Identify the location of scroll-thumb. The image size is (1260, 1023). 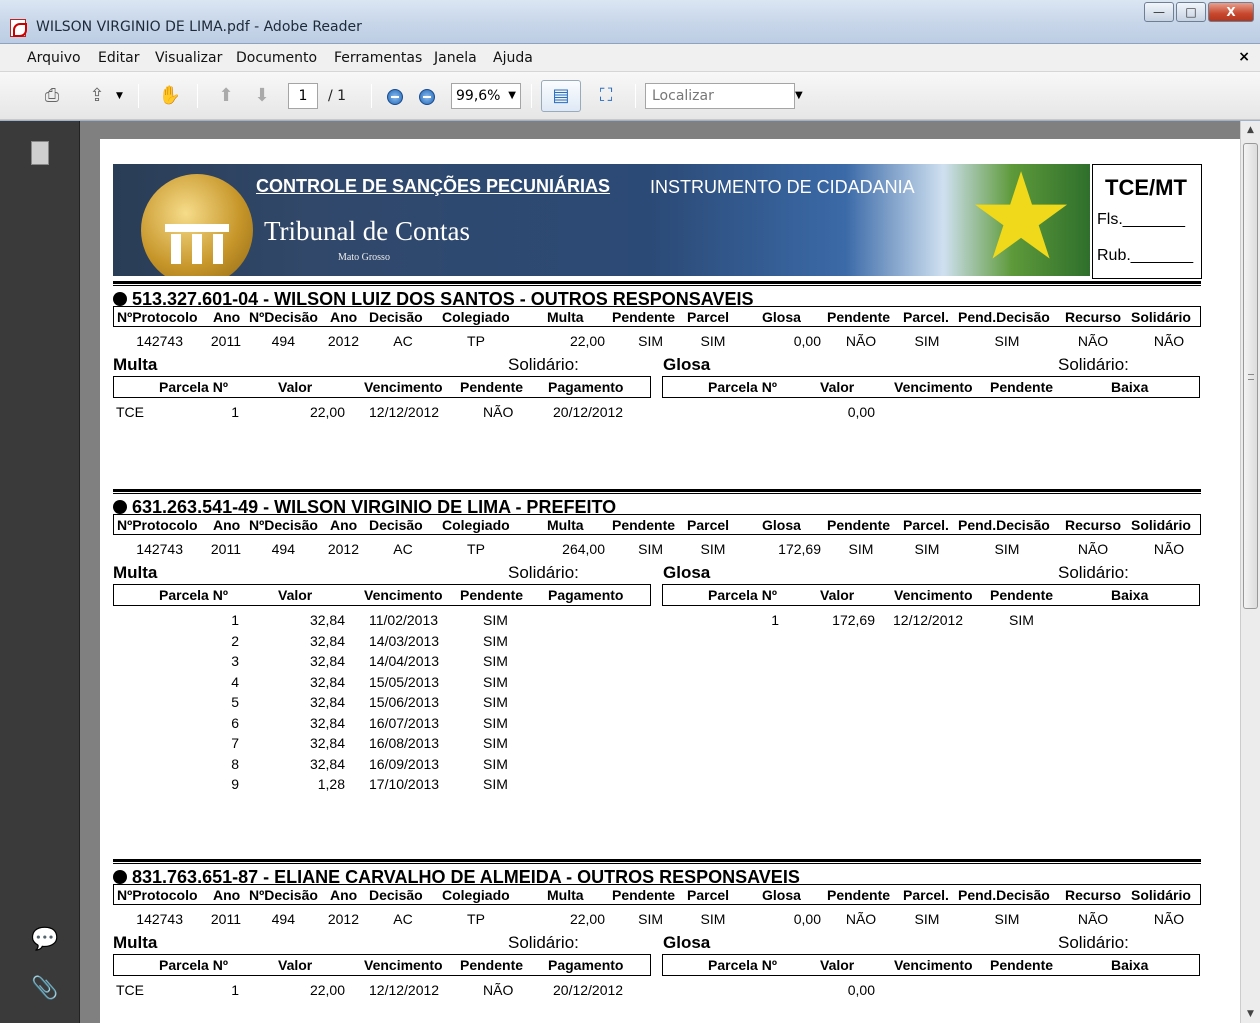
(1250, 376).